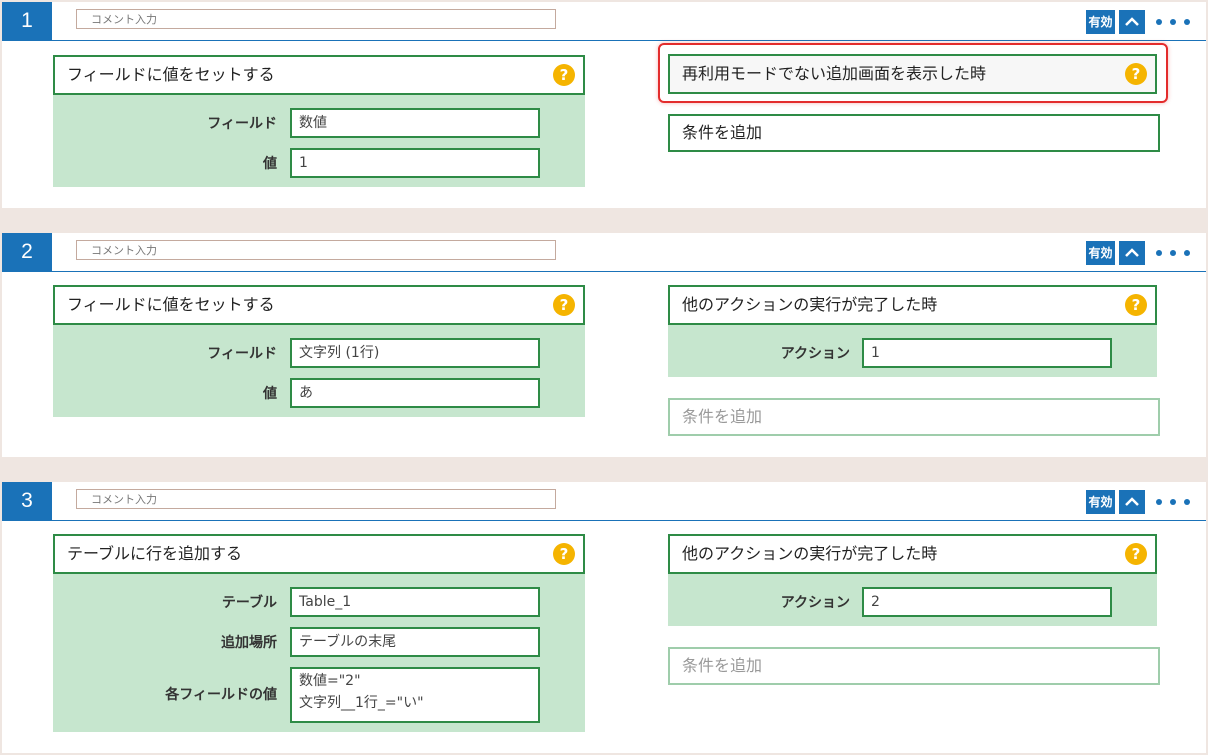  Describe the element at coordinates (604, 501) in the screenshot. I see `rule-header: 3 コメント入力 有効` at that location.